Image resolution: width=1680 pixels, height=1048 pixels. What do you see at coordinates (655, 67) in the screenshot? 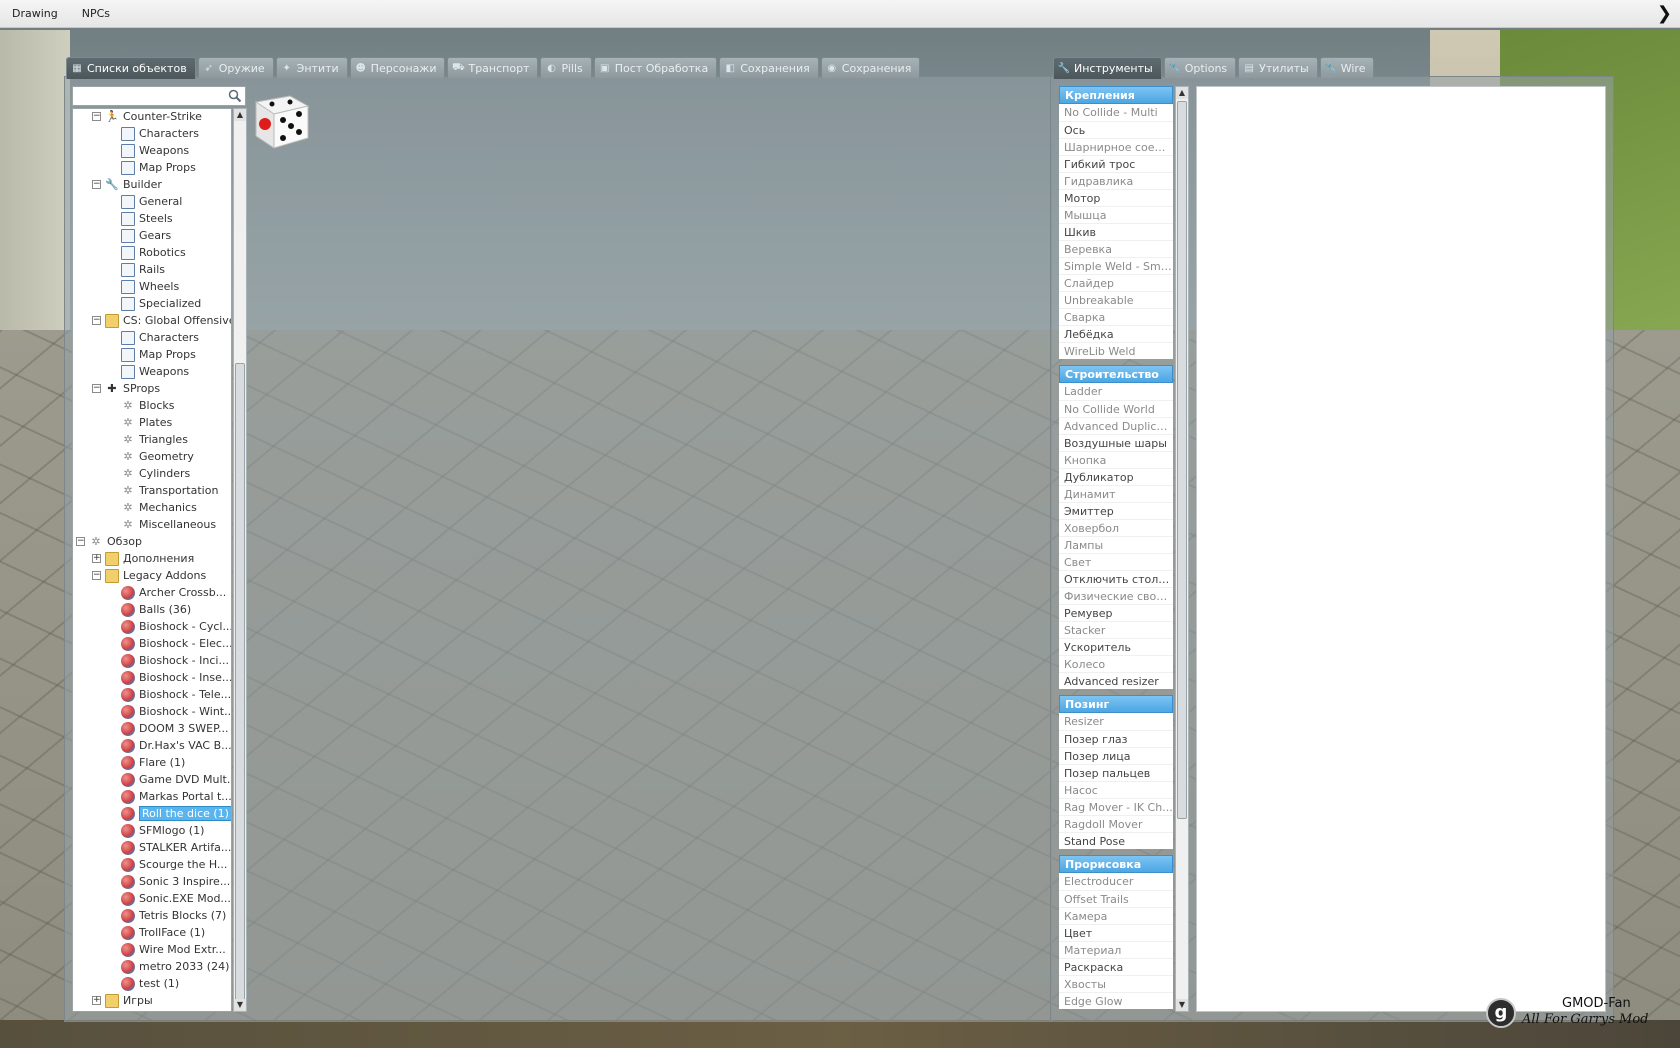
I see `left-tab-6: ▣ Пост Обработка` at bounding box center [655, 67].